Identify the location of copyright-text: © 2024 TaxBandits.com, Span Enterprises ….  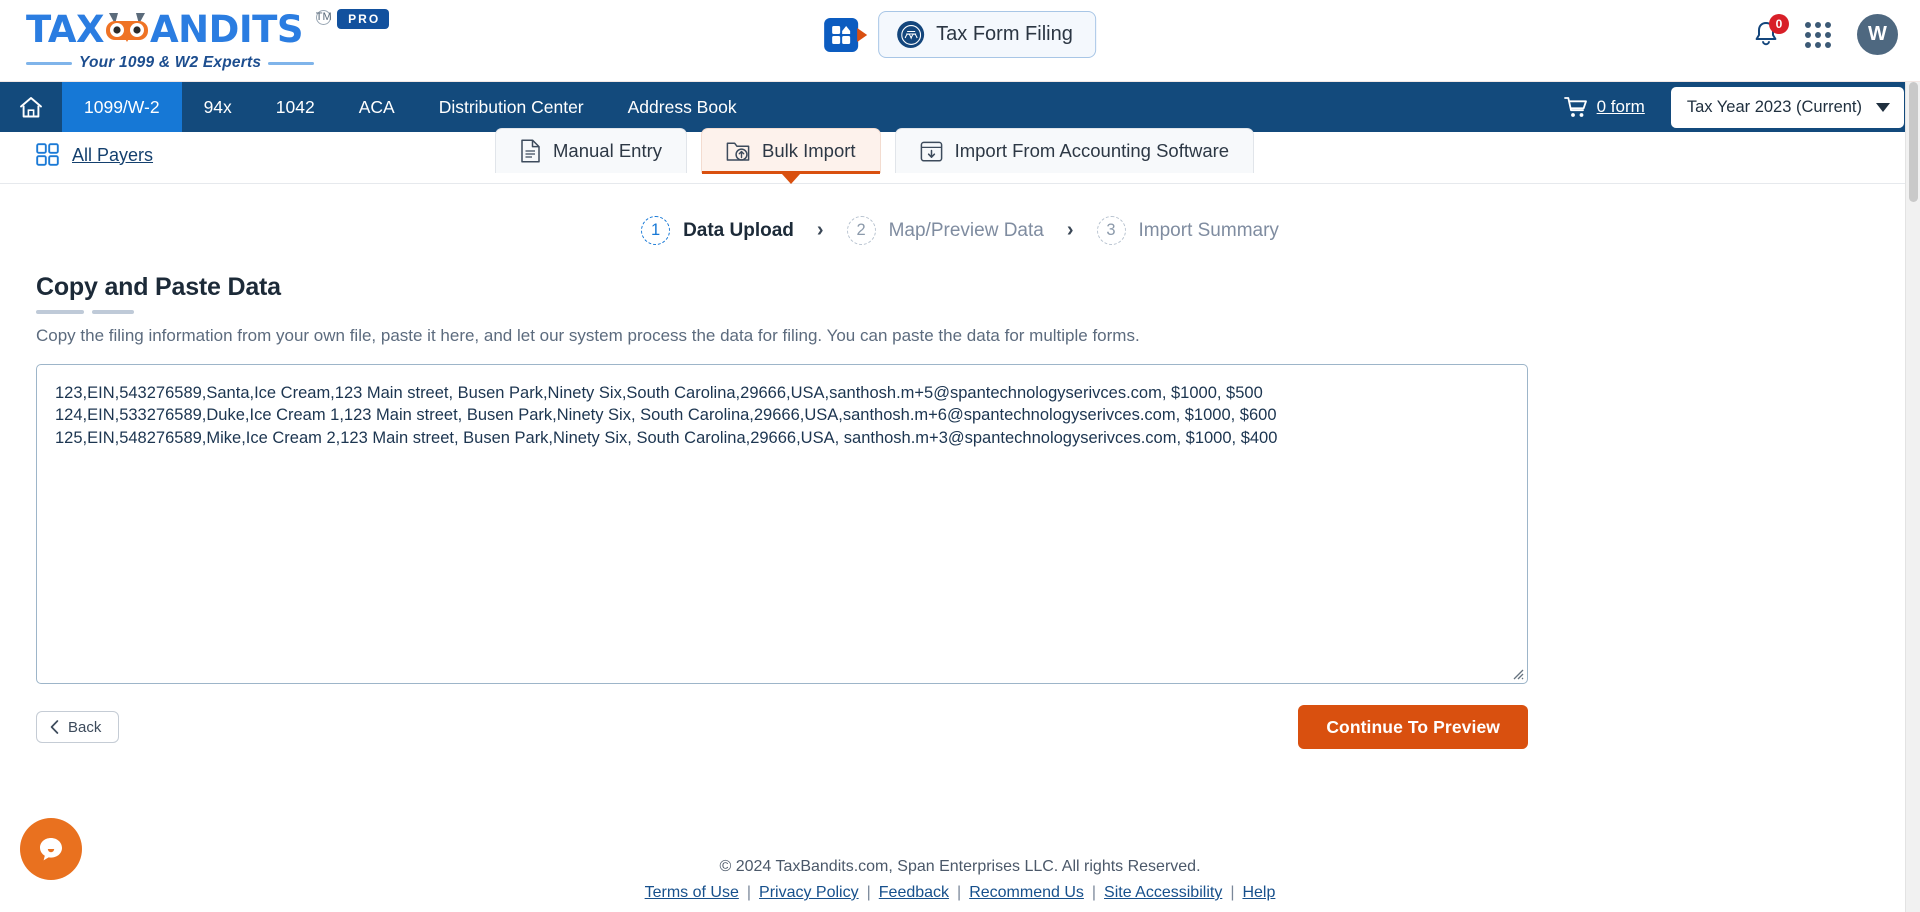
(960, 866).